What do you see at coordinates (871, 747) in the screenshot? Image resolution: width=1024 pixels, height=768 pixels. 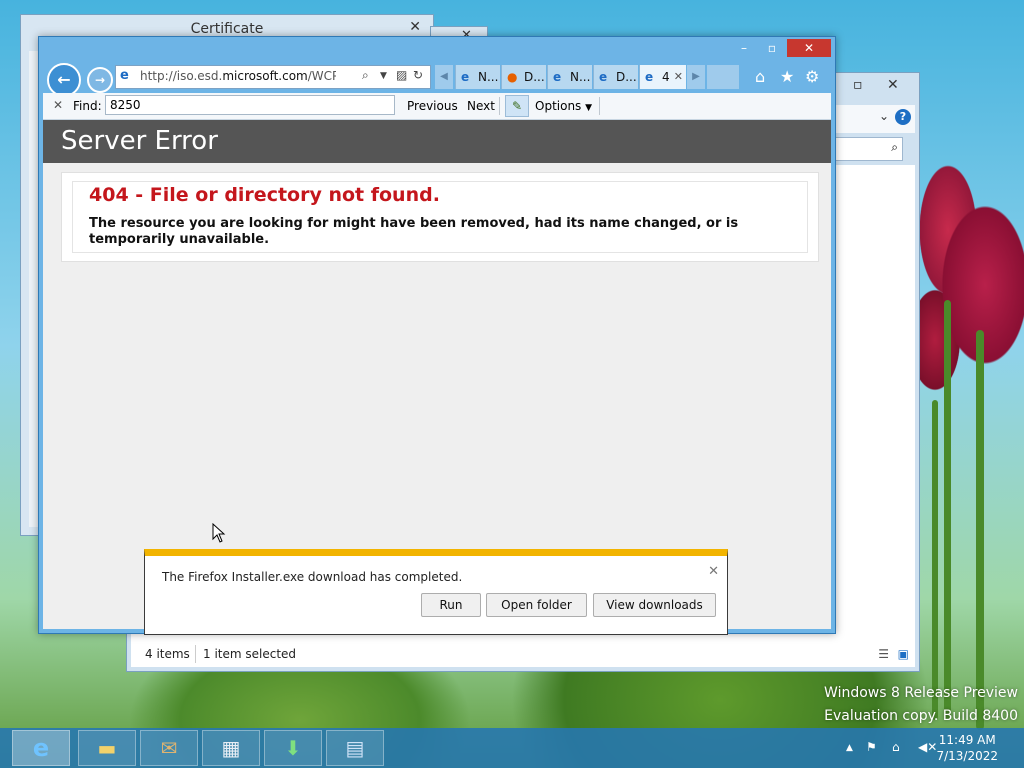 I see `action-center-flag-icon: ⚑` at bounding box center [871, 747].